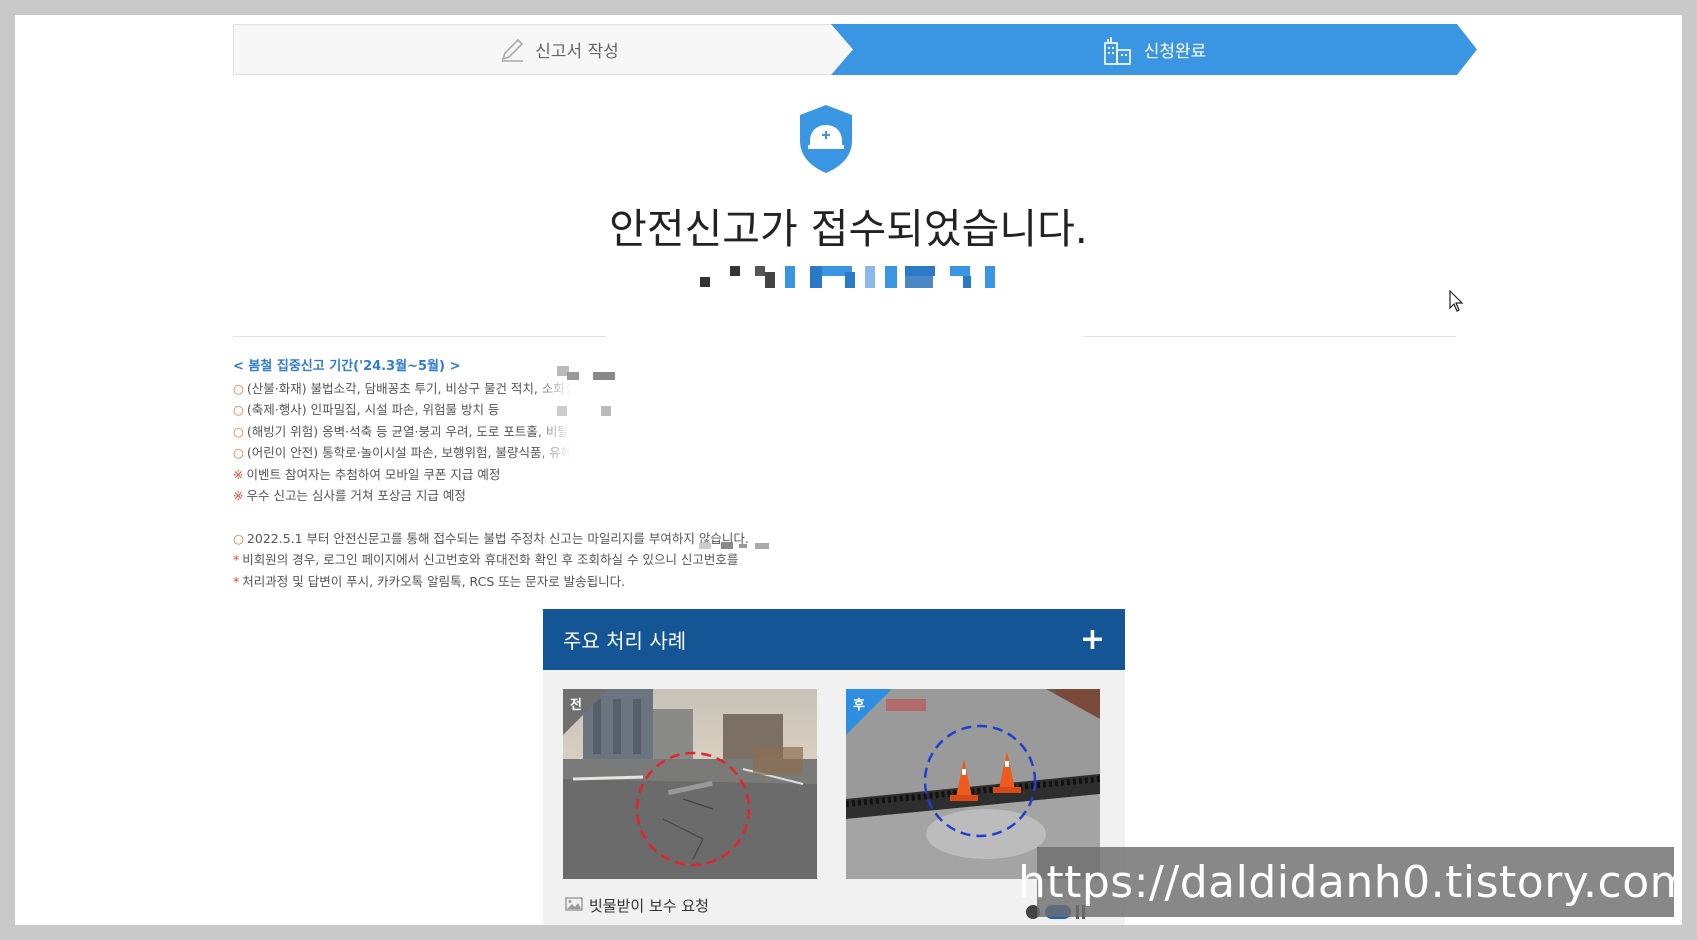 Image resolution: width=1697 pixels, height=940 pixels. Describe the element at coordinates (574, 905) in the screenshot. I see `image-icon` at that location.